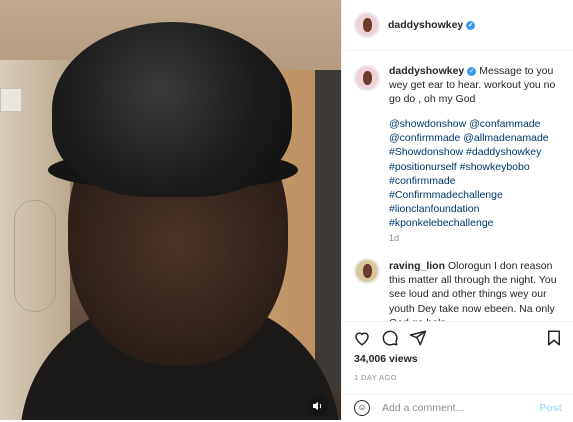  I want to click on door-gap, so click(328, 230).